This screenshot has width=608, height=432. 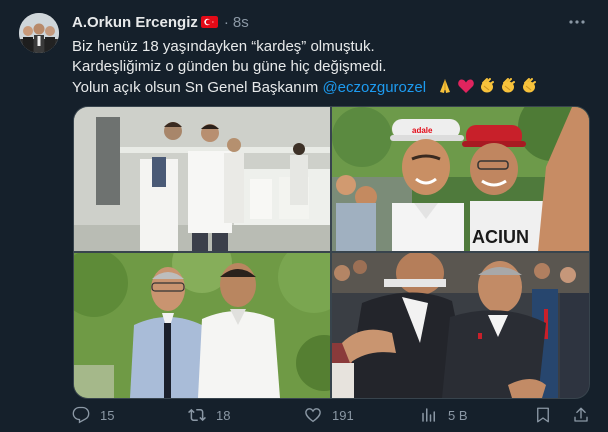 What do you see at coordinates (223, 415) in the screenshot?
I see `retweet-count: 18` at bounding box center [223, 415].